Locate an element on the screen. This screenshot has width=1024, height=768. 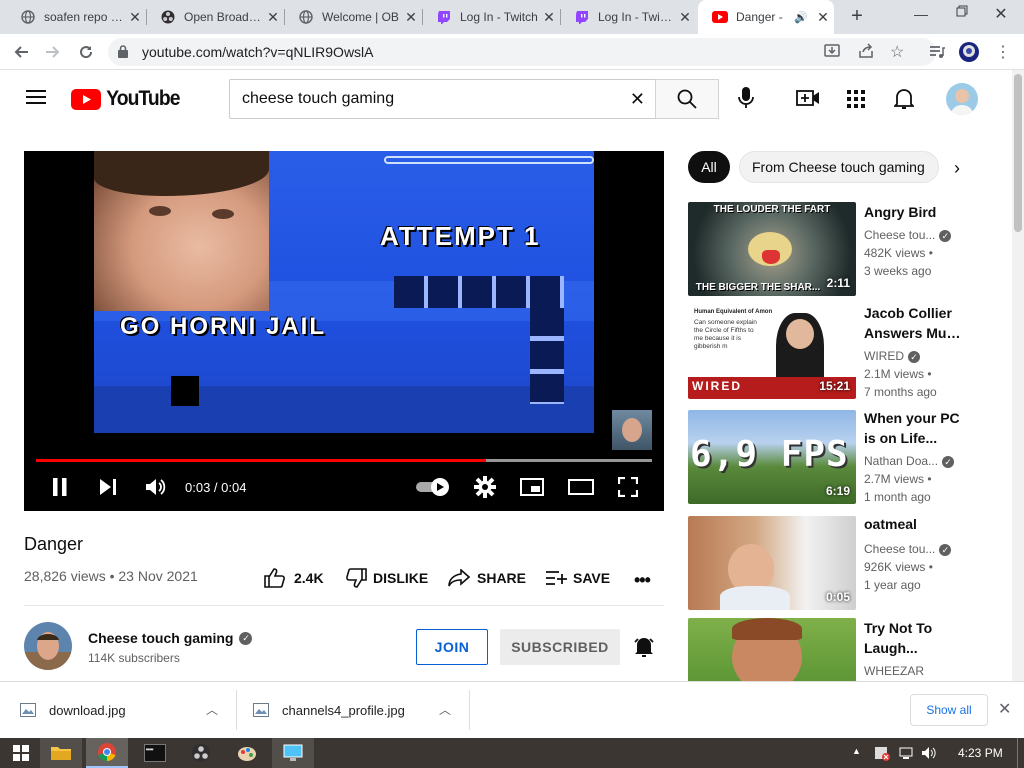
related-video: Try Not To Laugh... WHEEZAR is located at coordinates (853, 649).